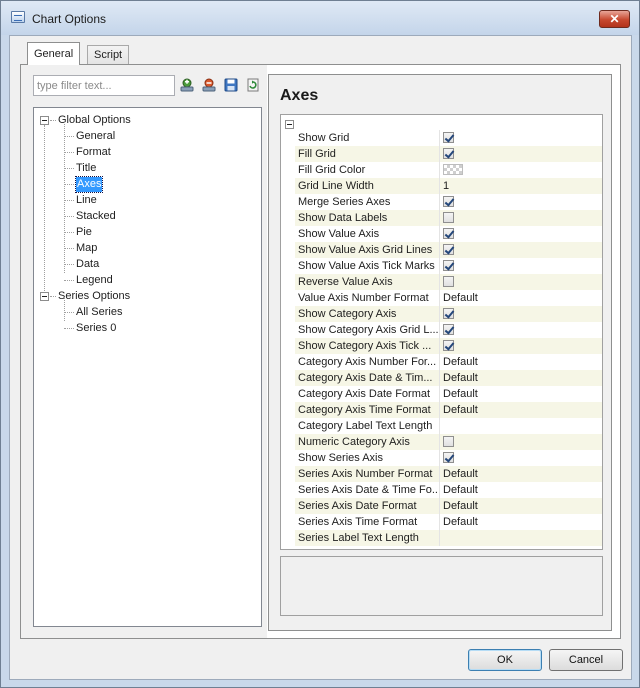  I want to click on property-row: Show Value Axis, so click(448, 234).